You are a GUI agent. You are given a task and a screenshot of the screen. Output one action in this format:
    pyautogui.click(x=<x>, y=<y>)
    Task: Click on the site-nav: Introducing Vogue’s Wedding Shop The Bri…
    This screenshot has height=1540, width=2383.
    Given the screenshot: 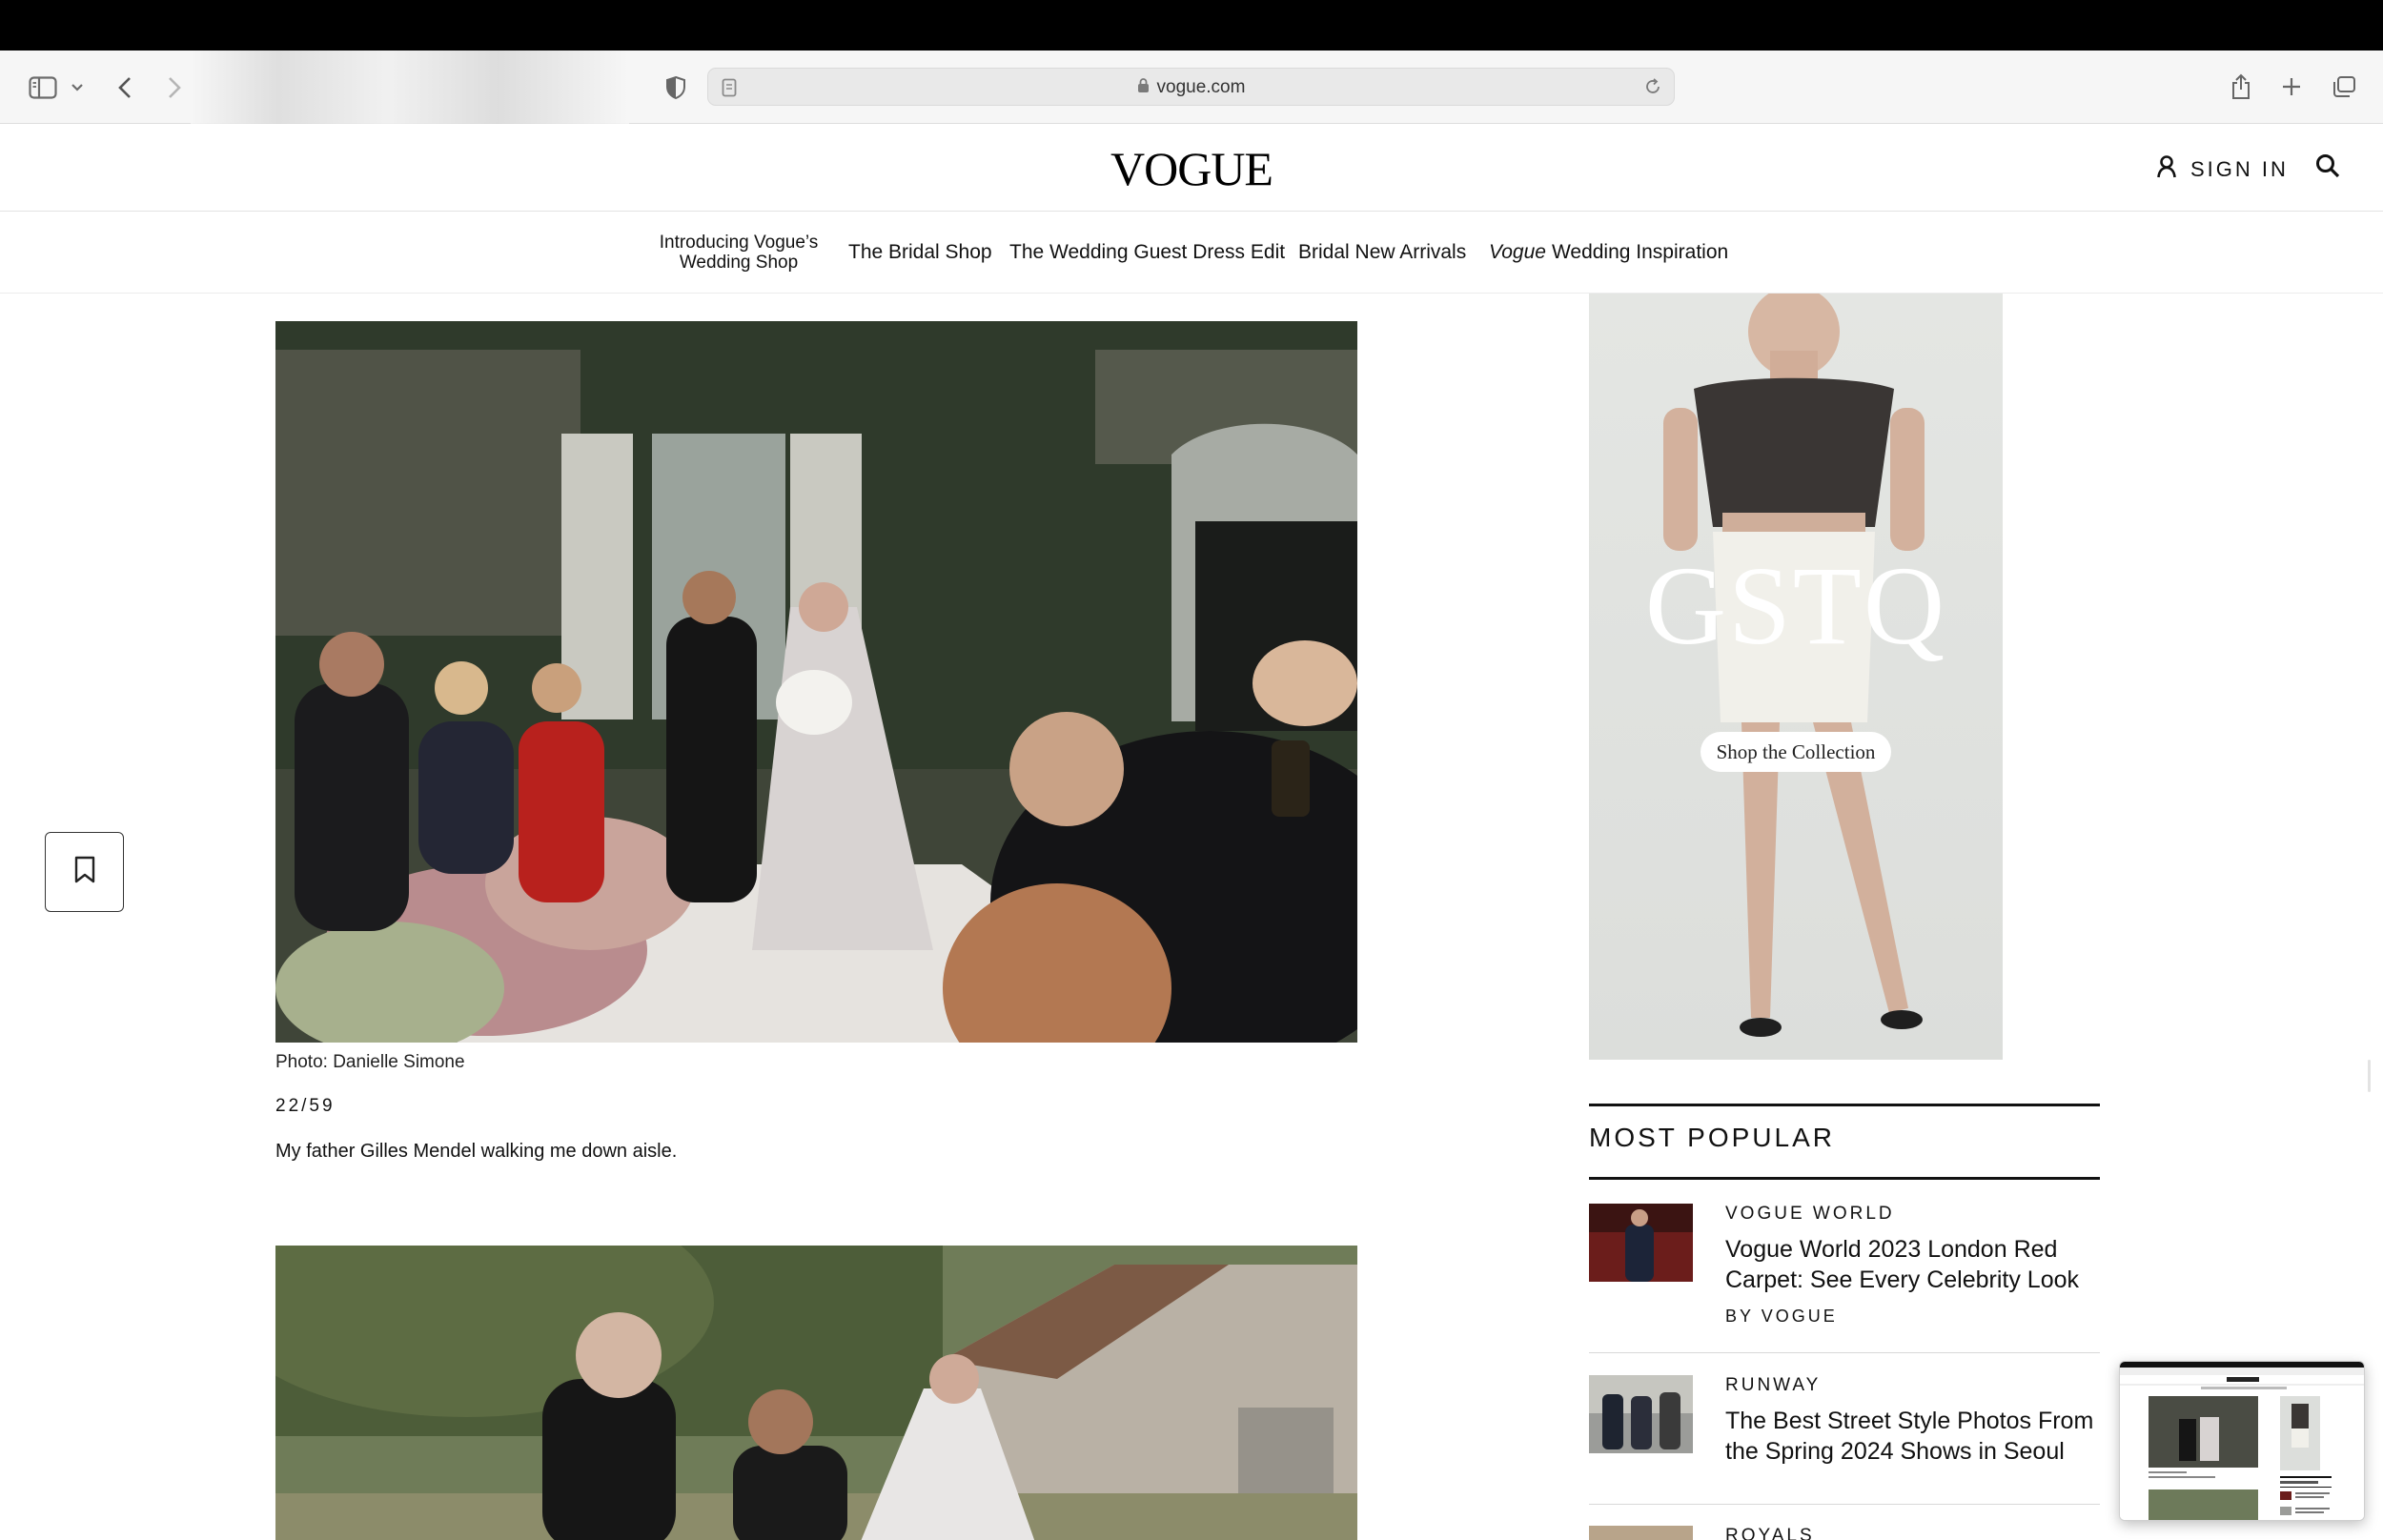 What is the action you would take?
    pyautogui.click(x=1191, y=253)
    